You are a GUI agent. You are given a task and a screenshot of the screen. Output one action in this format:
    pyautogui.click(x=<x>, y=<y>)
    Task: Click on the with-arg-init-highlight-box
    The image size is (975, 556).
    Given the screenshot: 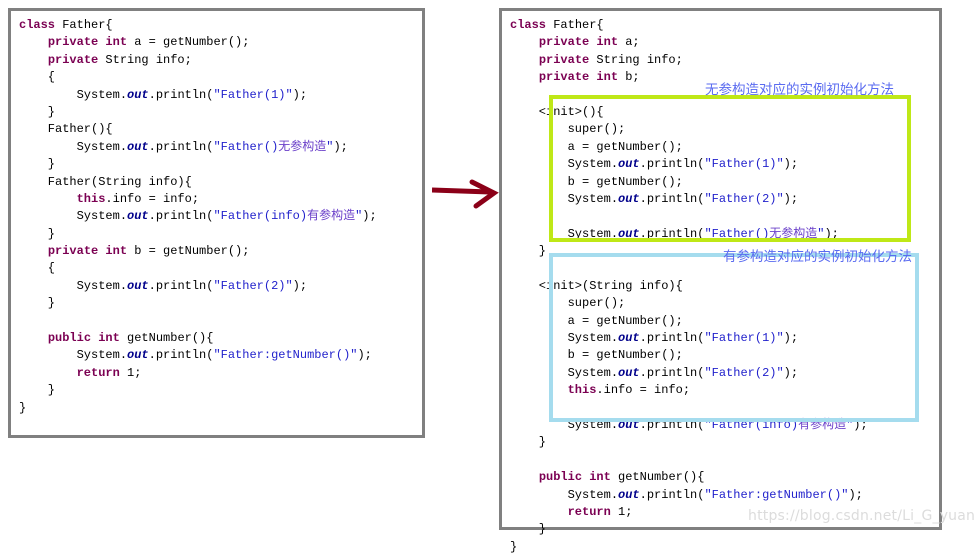 What is the action you would take?
    pyautogui.click(x=734, y=337)
    